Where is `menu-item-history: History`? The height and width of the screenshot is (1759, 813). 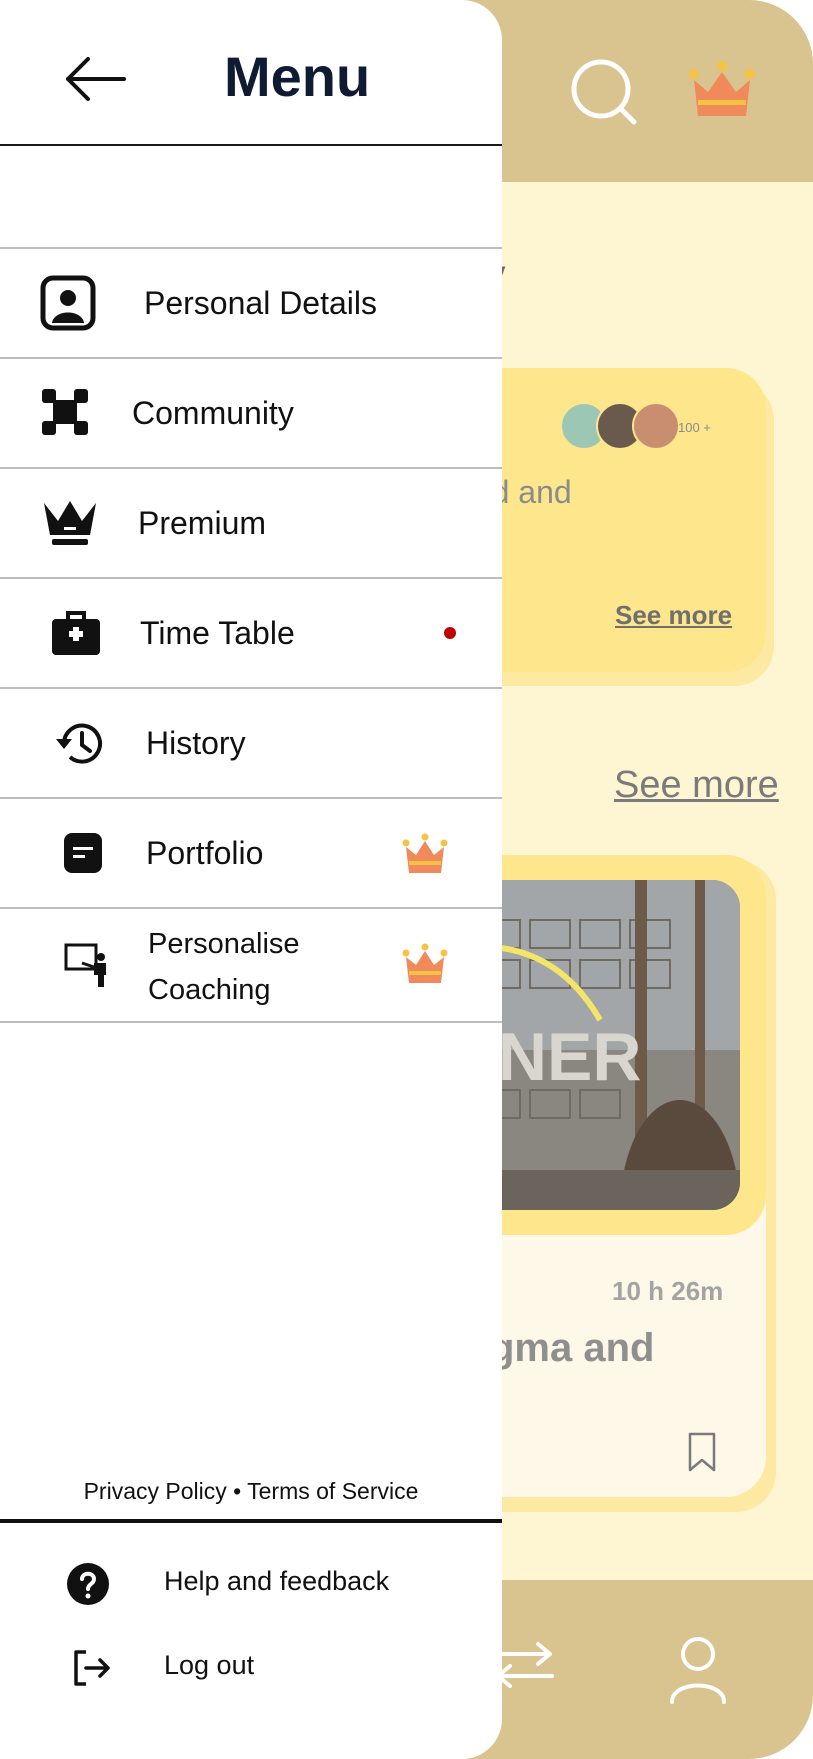
menu-item-history: History is located at coordinates (251, 742).